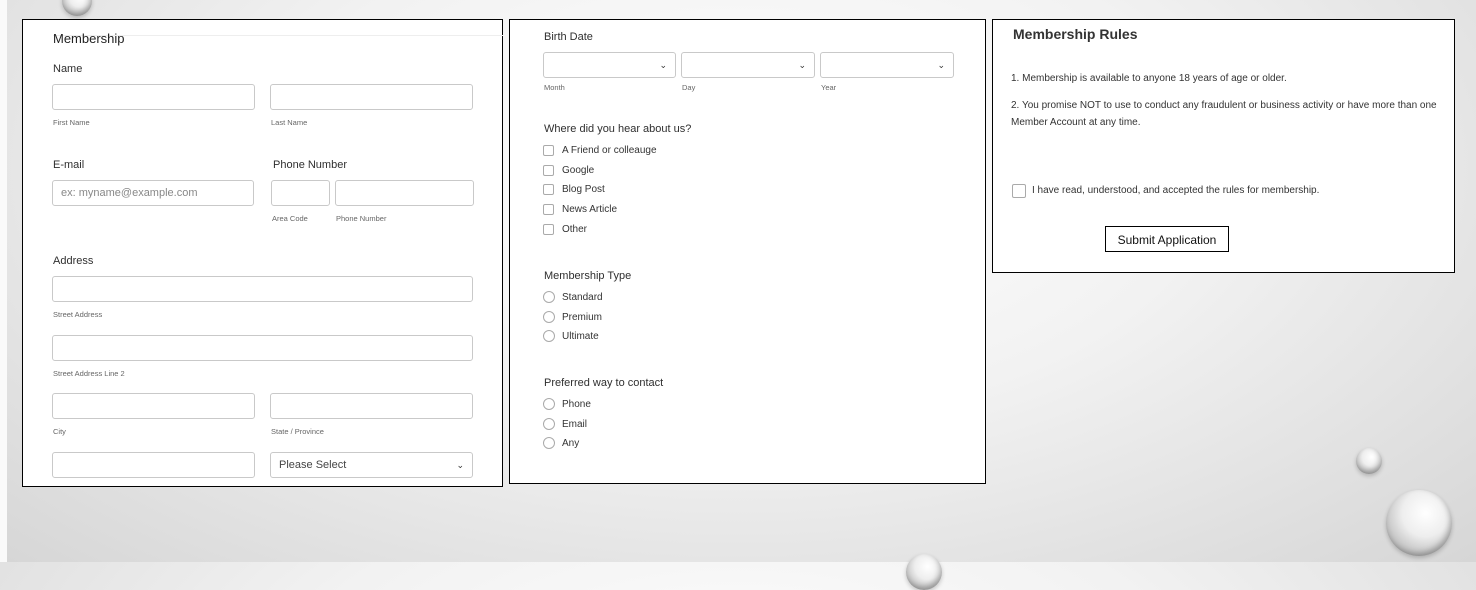 This screenshot has width=1476, height=590. Describe the element at coordinates (549, 297) in the screenshot. I see `type-standard-radio` at that location.